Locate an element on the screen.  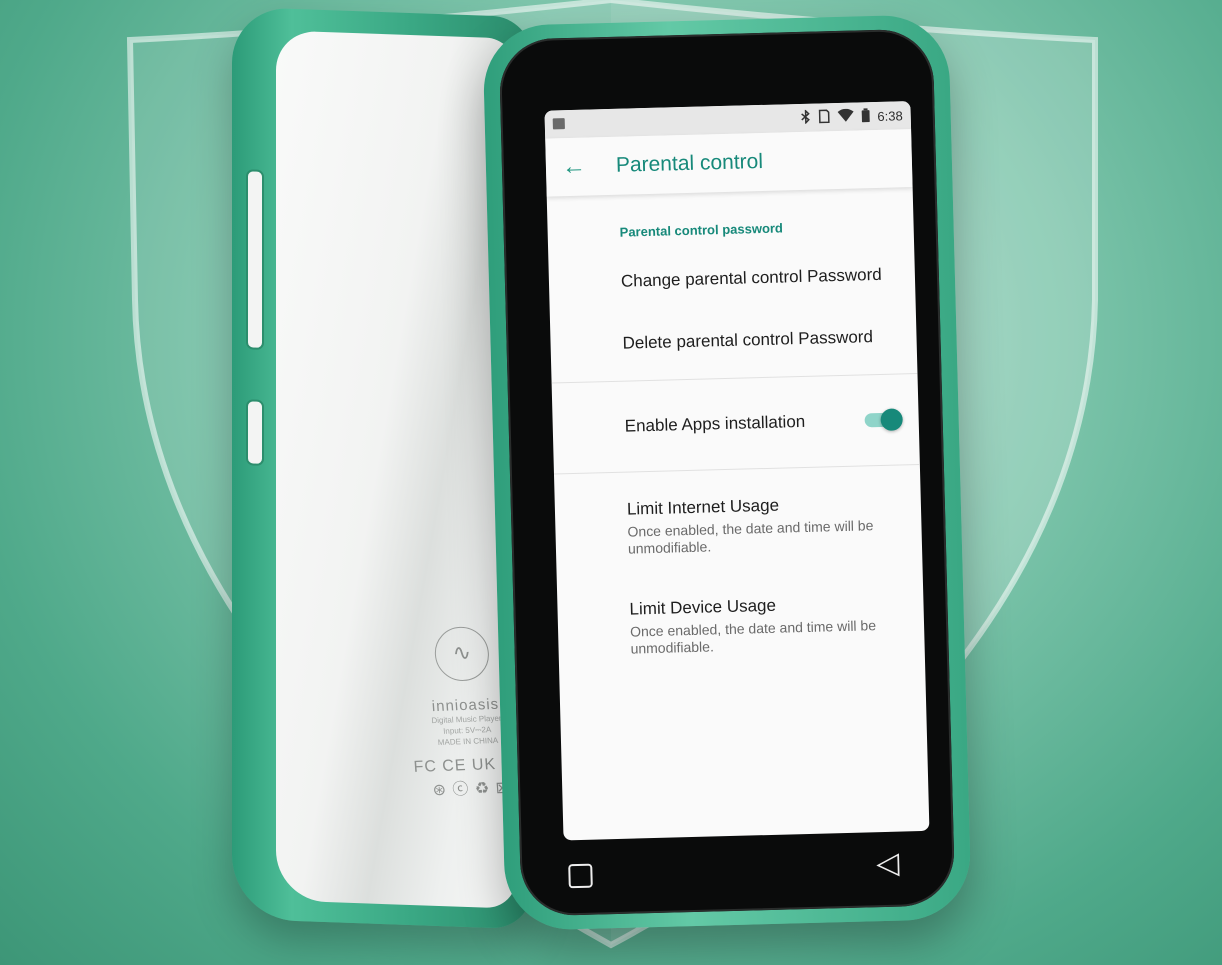
limit-internet-usage-title: Limit Internet Usage is located at coordinates (703, 507).